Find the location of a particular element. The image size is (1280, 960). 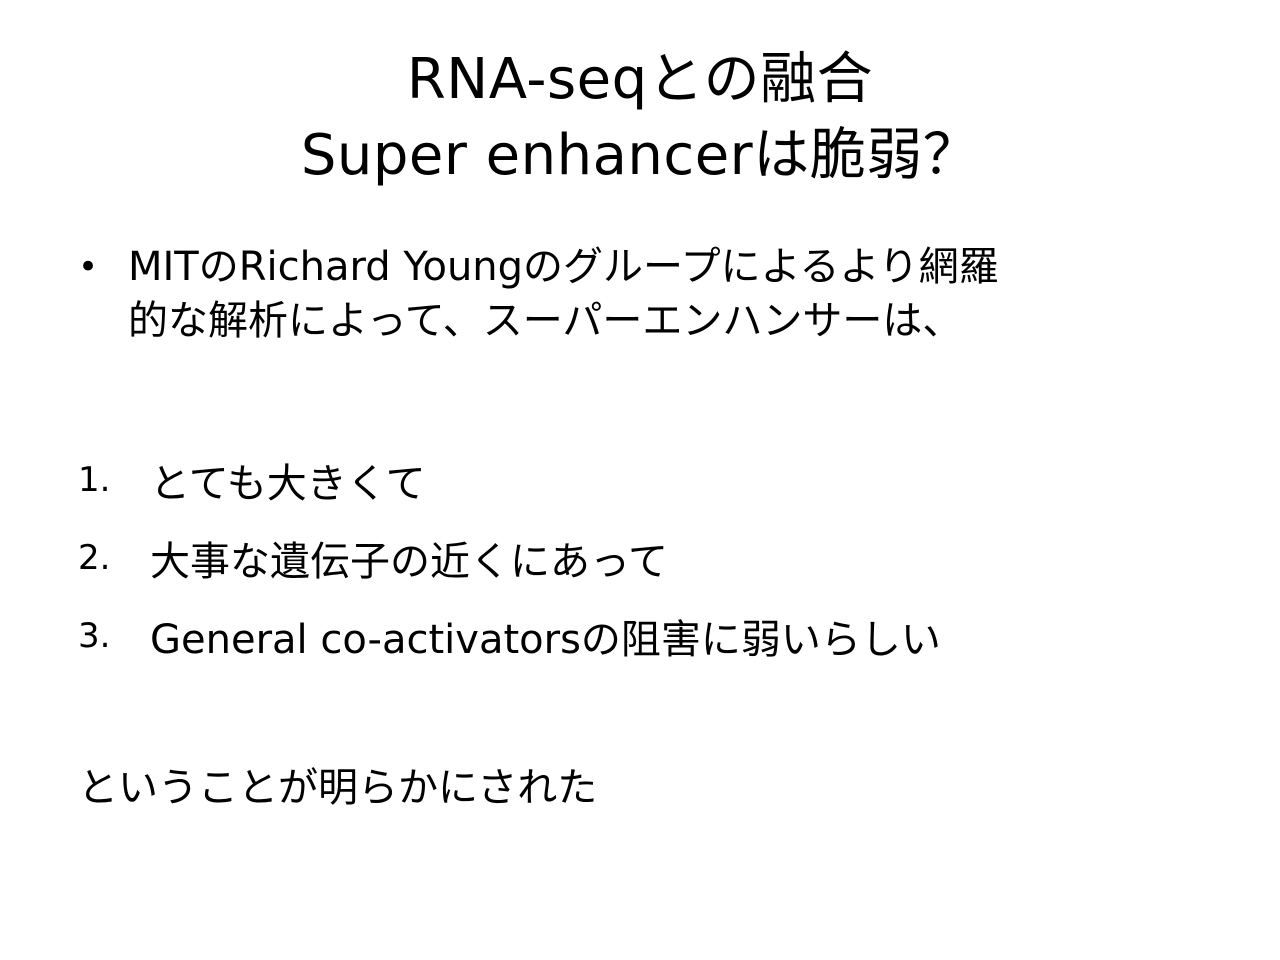

item-number: 3. is located at coordinates (94, 636).